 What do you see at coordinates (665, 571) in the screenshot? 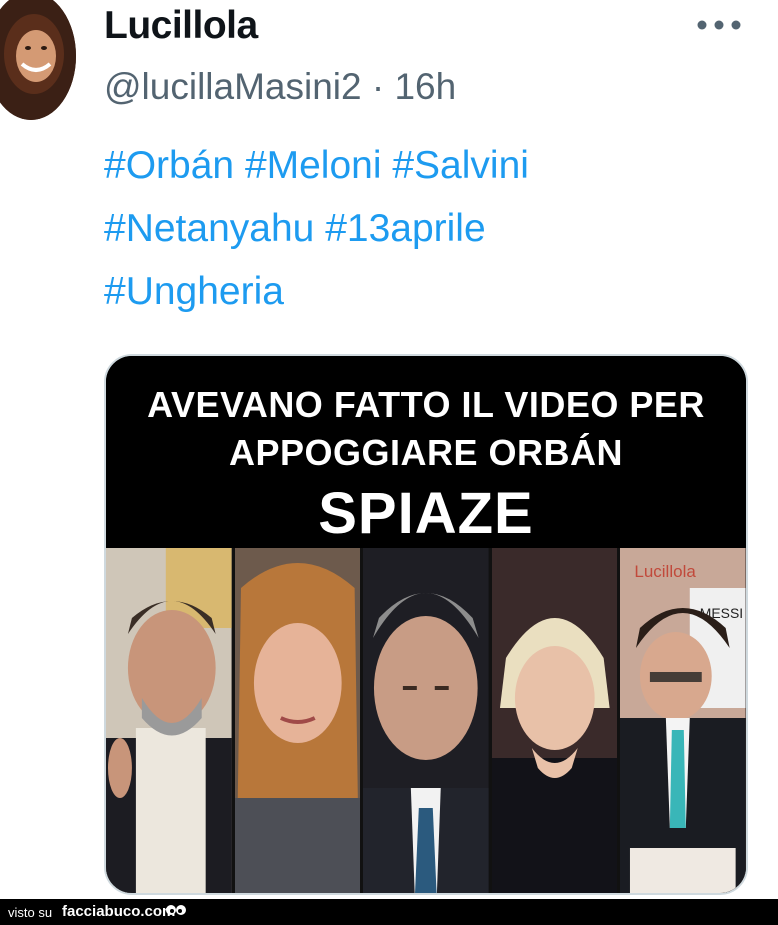
I see `watermark: Lucillola` at bounding box center [665, 571].